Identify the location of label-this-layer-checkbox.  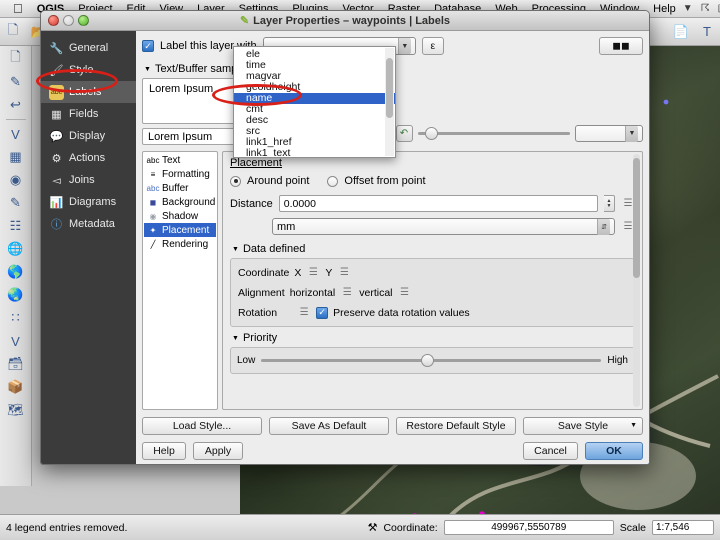
(148, 46).